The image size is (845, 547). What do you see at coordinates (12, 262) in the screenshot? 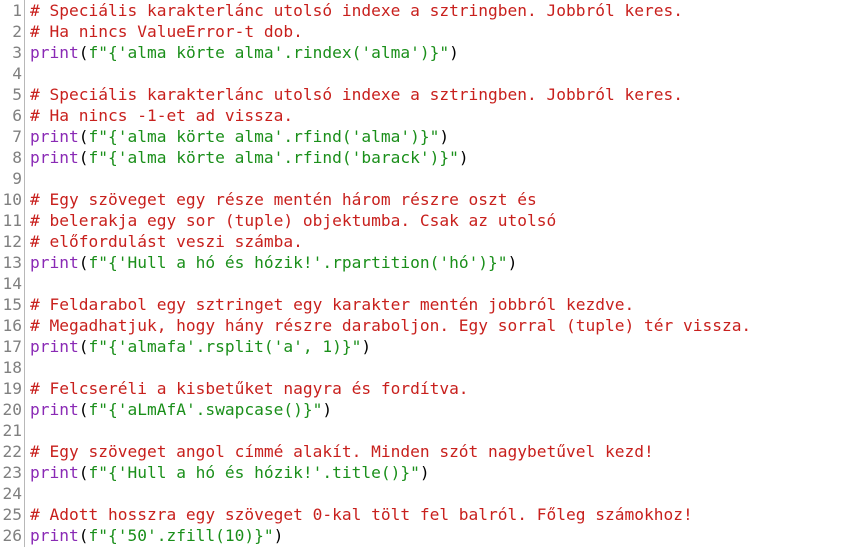
I see `line-number: 13` at bounding box center [12, 262].